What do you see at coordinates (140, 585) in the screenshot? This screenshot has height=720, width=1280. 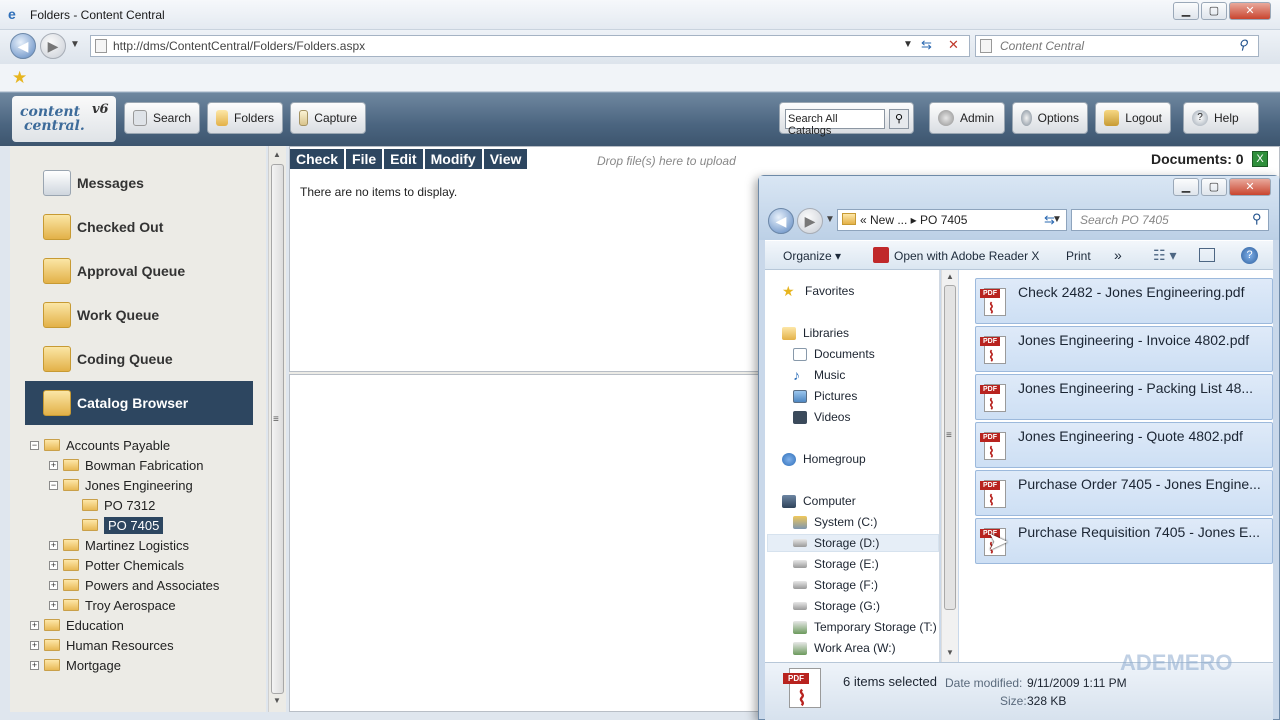 I see `tree-node-powers-and-associates: + Powers and Associates` at bounding box center [140, 585].